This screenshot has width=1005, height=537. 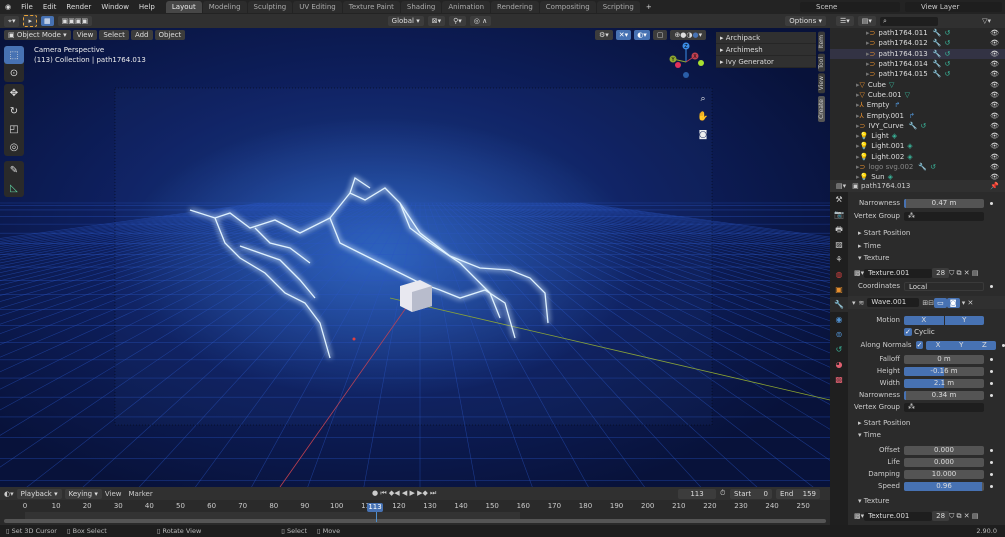 I want to click on end-frame-field: End 159, so click(x=798, y=494).